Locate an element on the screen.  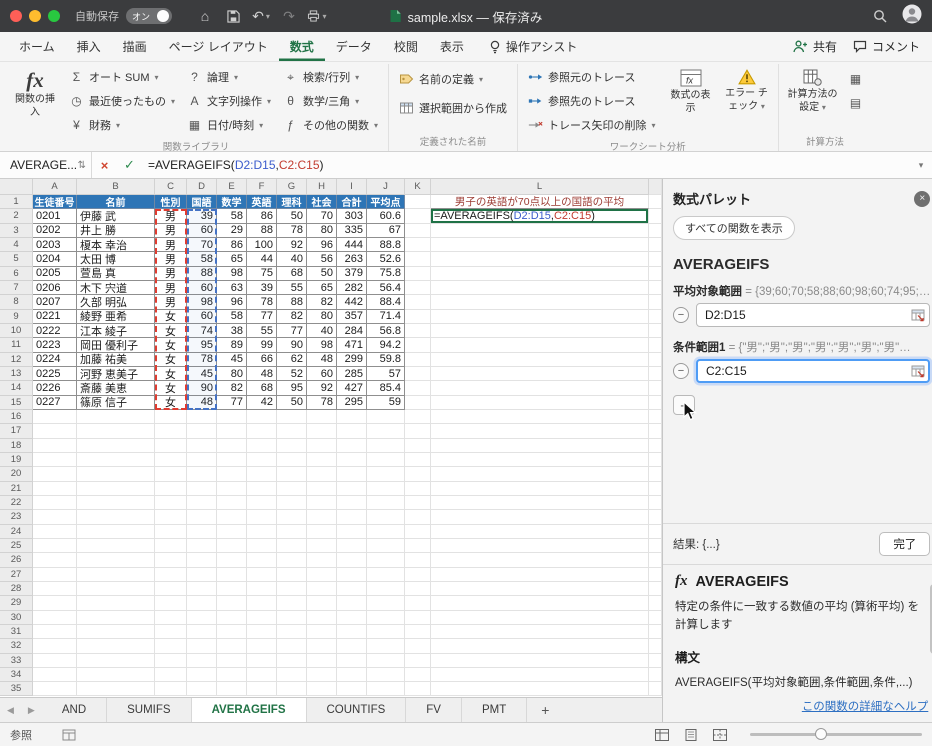
cell-J25 is located at coordinates (386, 546).